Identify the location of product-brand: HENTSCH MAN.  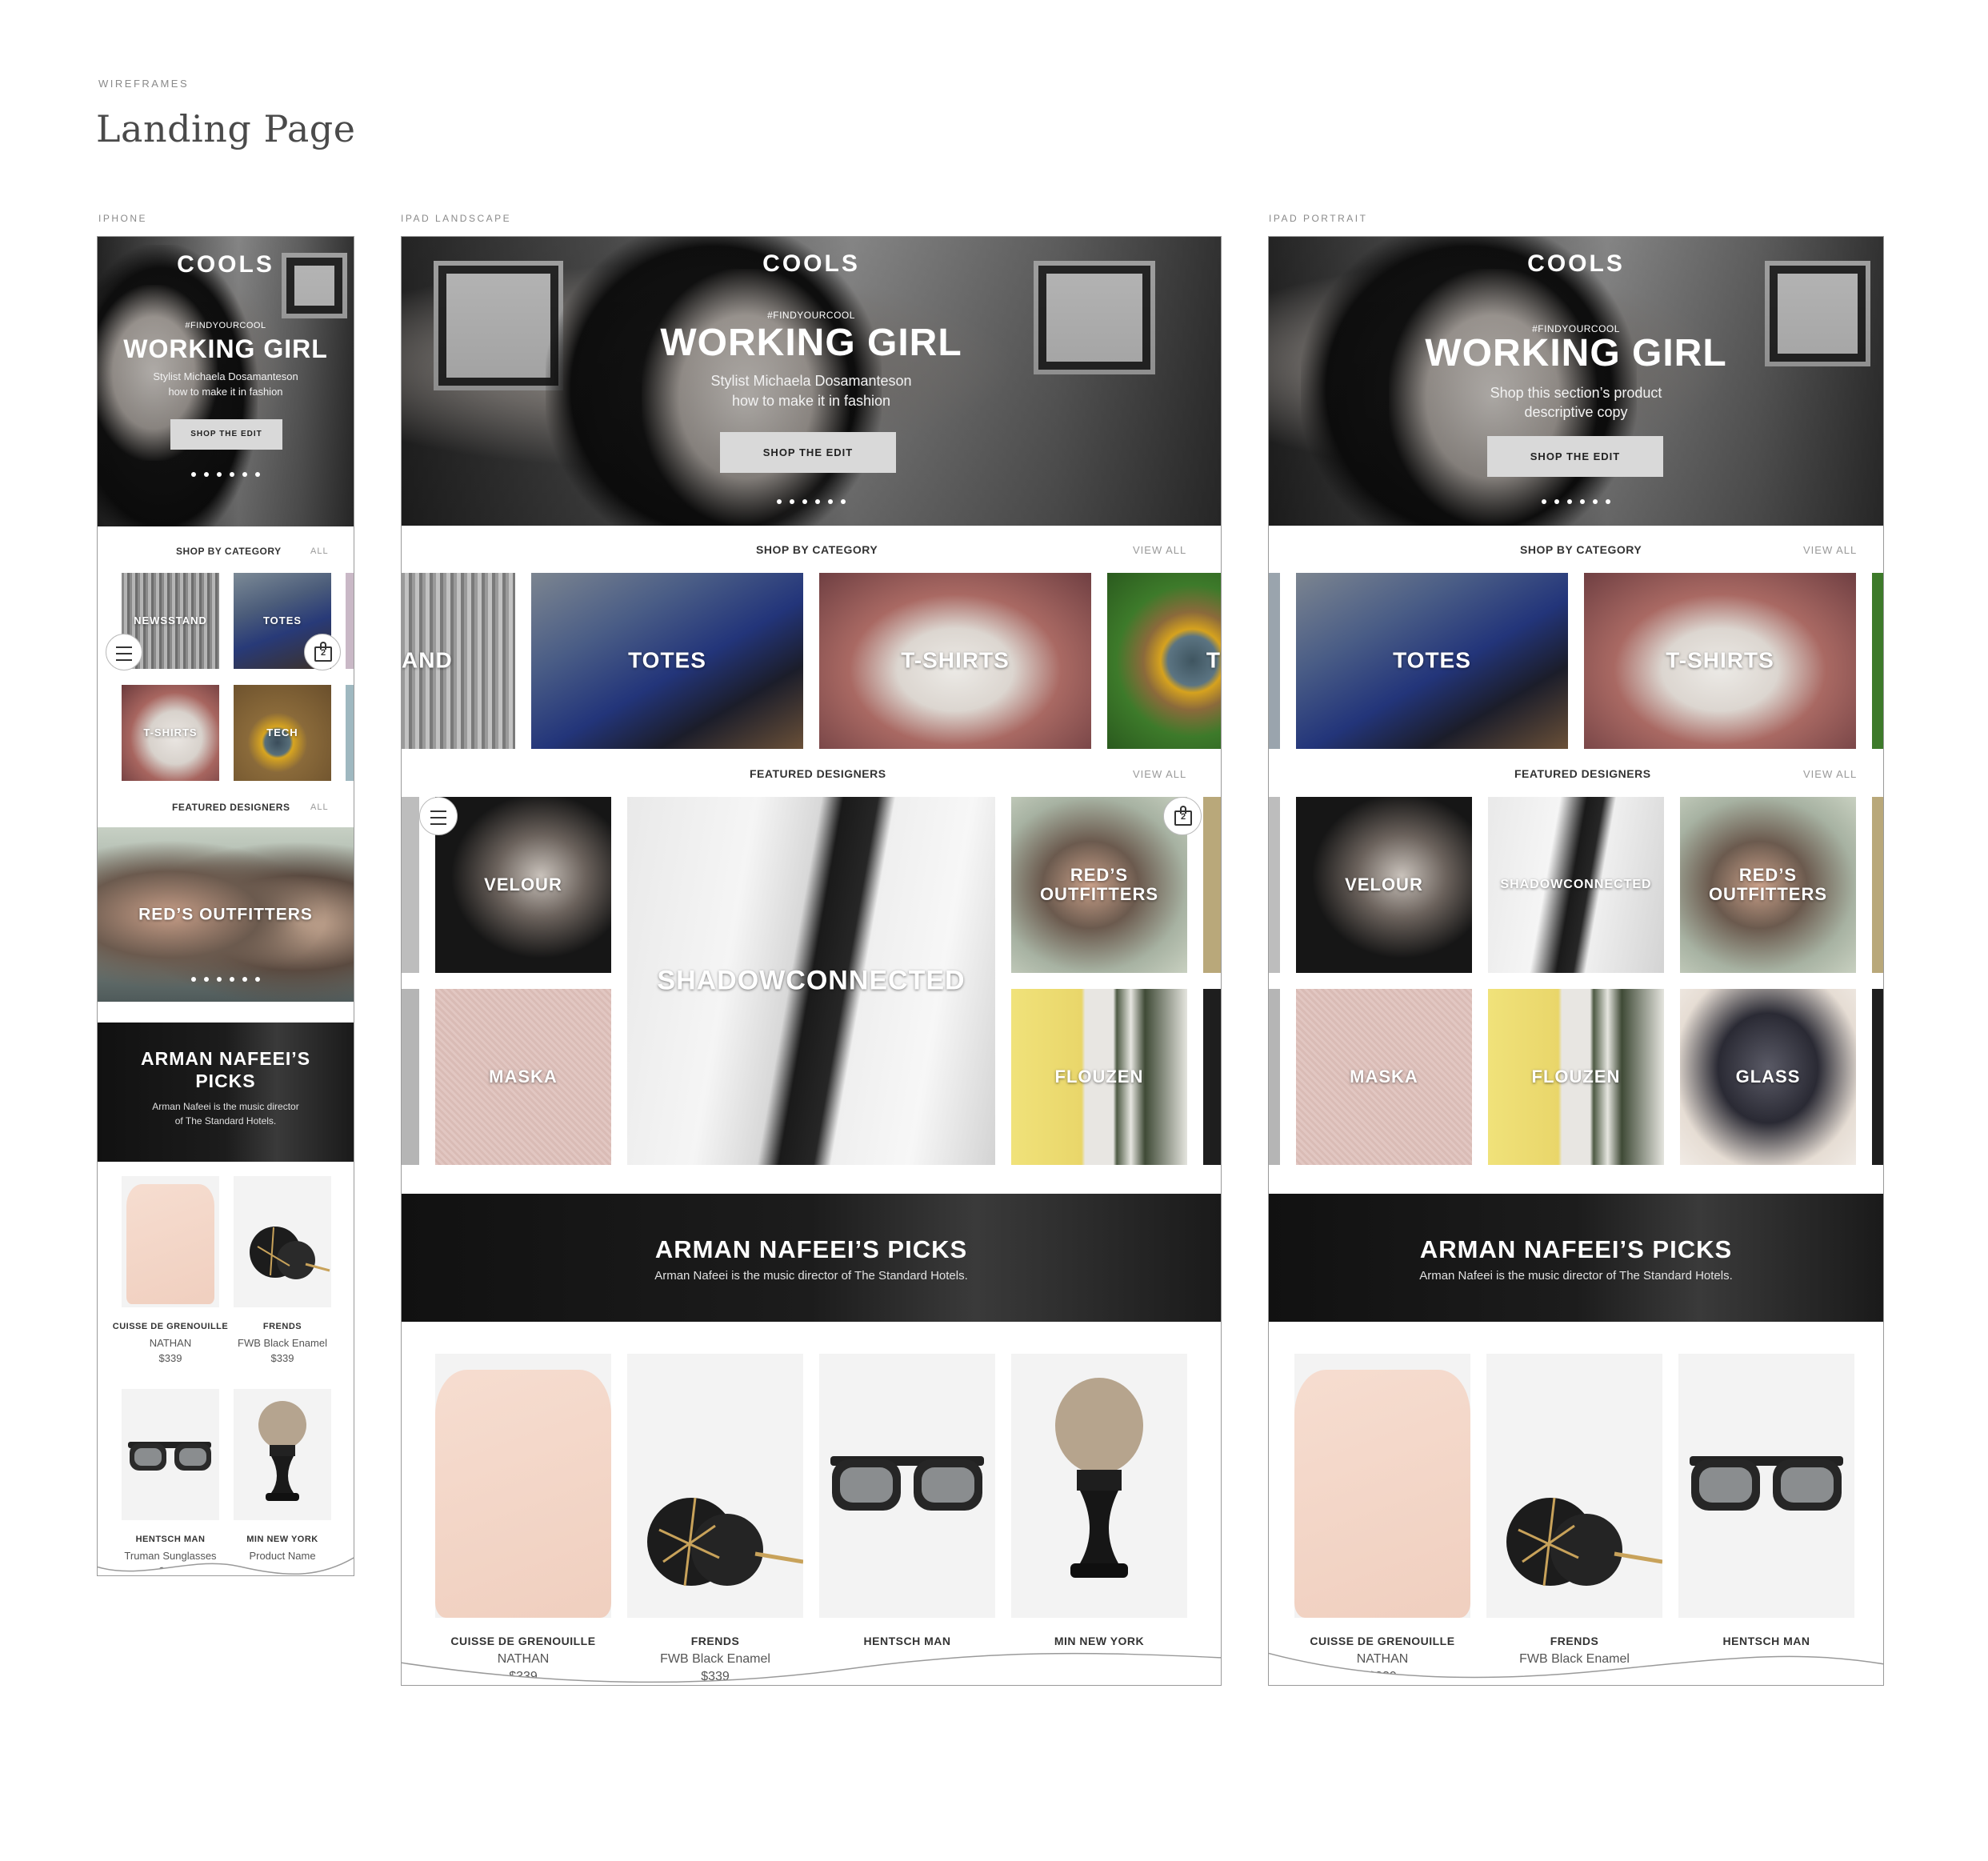
(170, 1539).